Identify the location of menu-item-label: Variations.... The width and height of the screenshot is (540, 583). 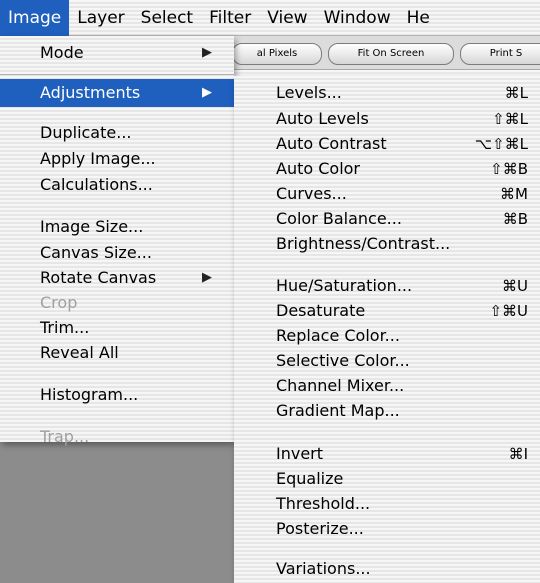
(323, 568).